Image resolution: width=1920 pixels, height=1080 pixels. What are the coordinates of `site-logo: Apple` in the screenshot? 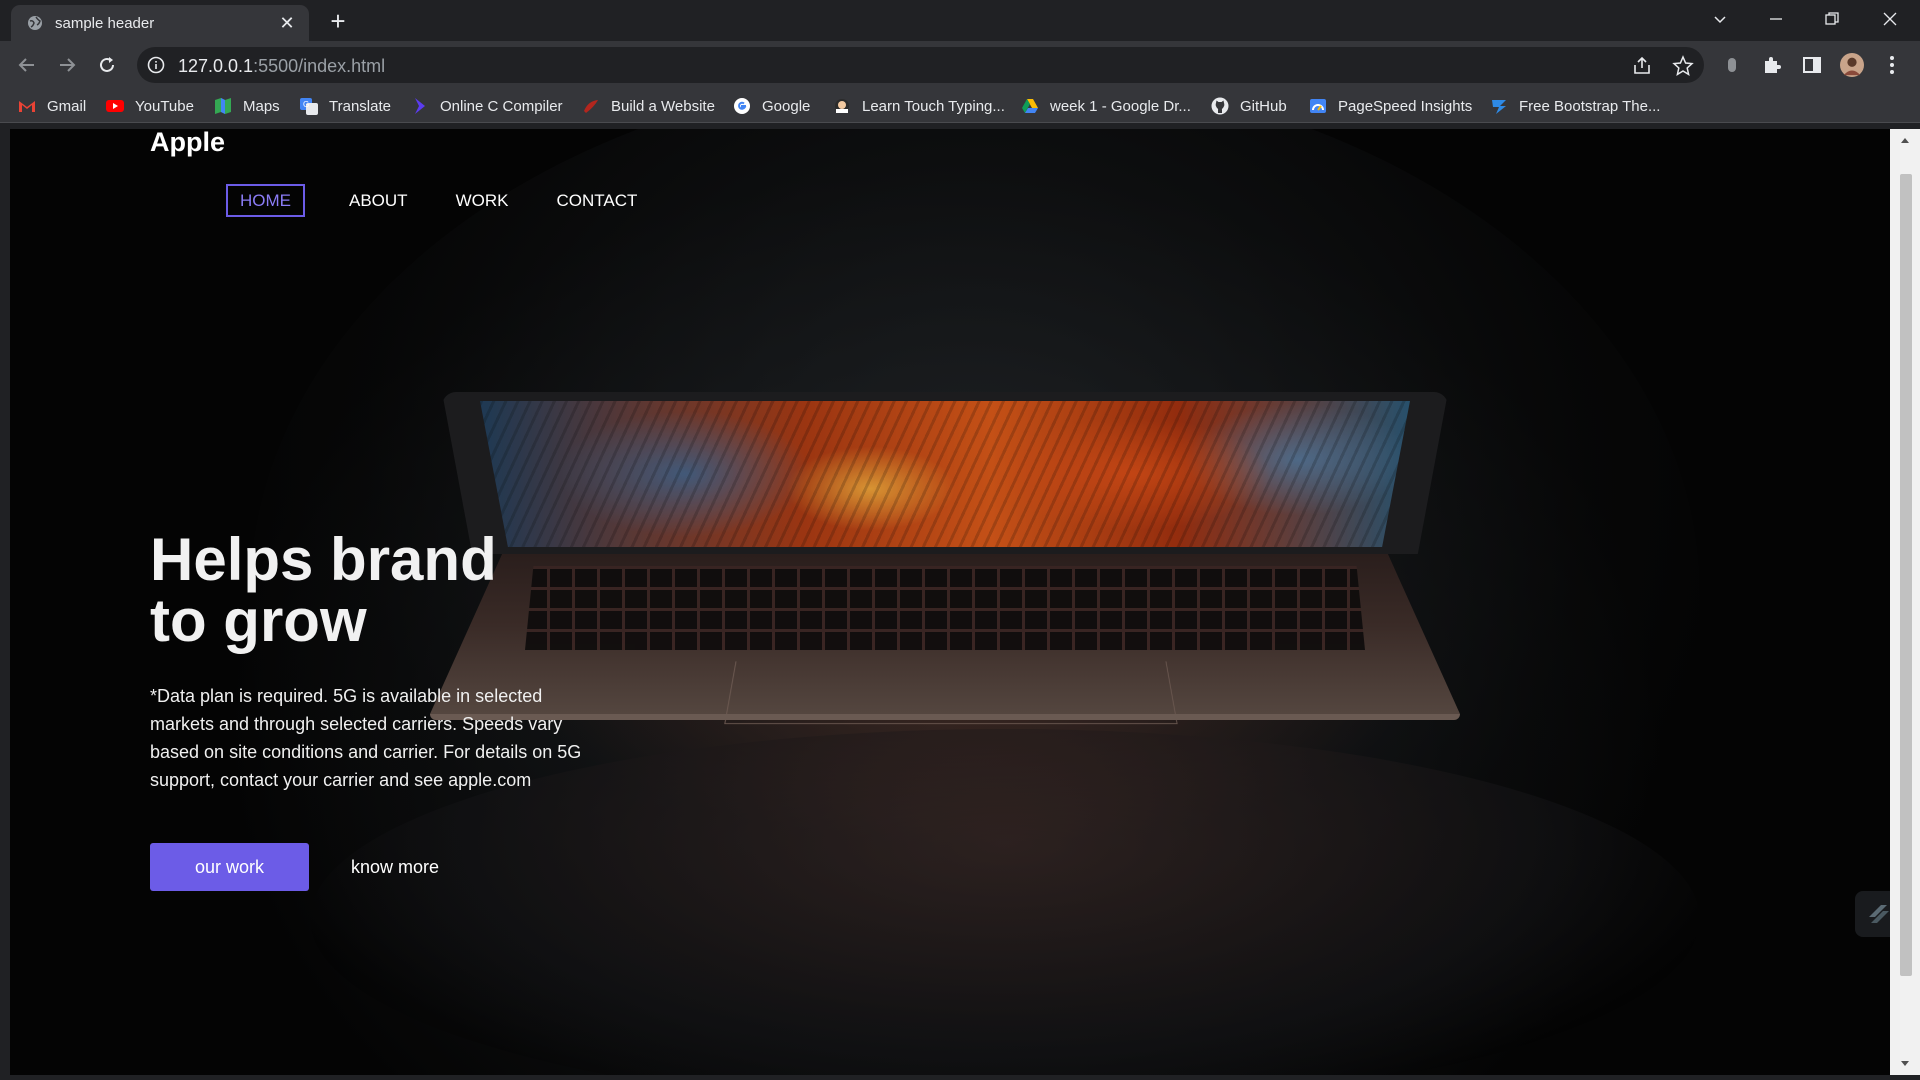 It's located at (187, 143).